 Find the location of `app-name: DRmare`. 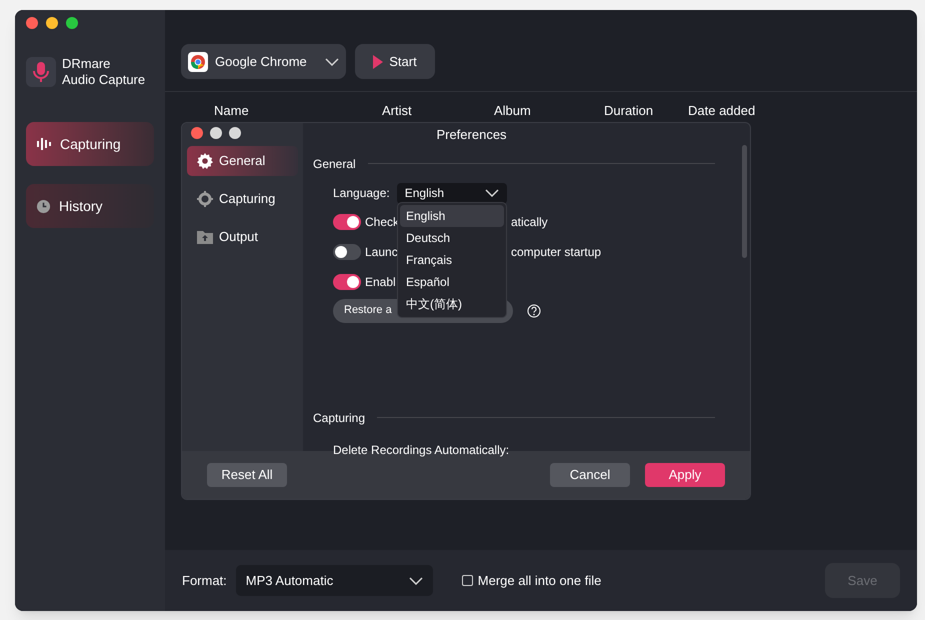

app-name: DRmare is located at coordinates (87, 64).